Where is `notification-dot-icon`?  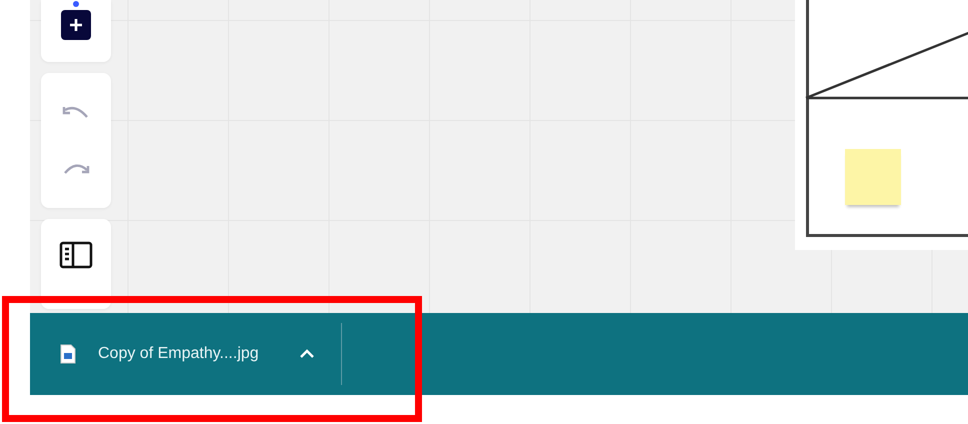 notification-dot-icon is located at coordinates (76, 4).